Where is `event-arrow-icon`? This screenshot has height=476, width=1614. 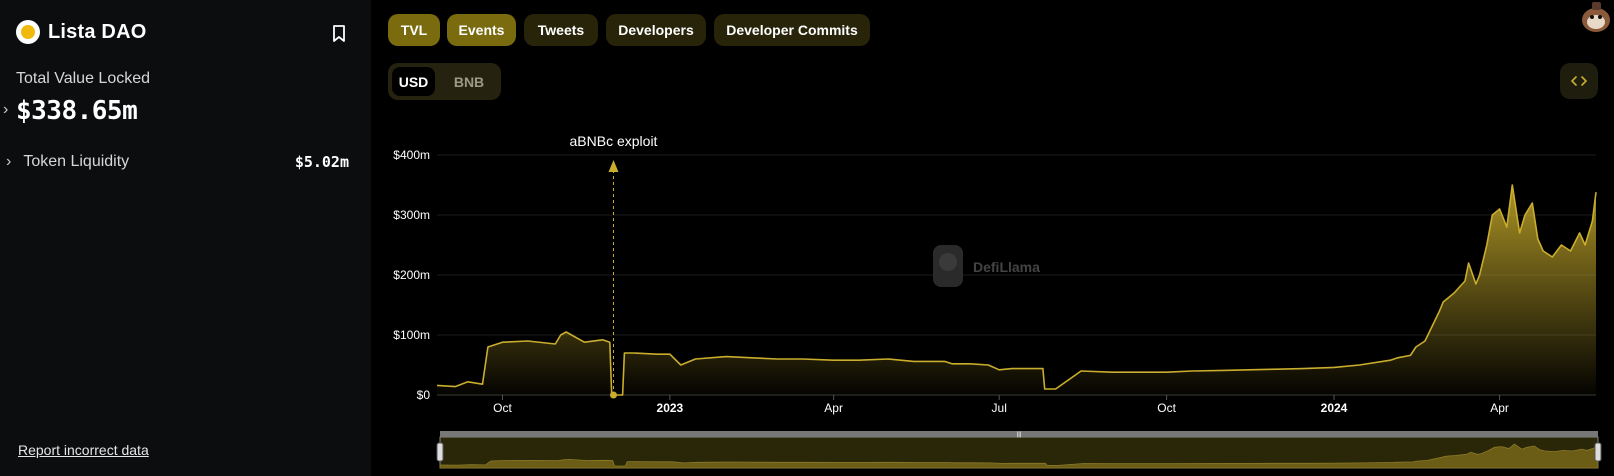
event-arrow-icon is located at coordinates (613, 166).